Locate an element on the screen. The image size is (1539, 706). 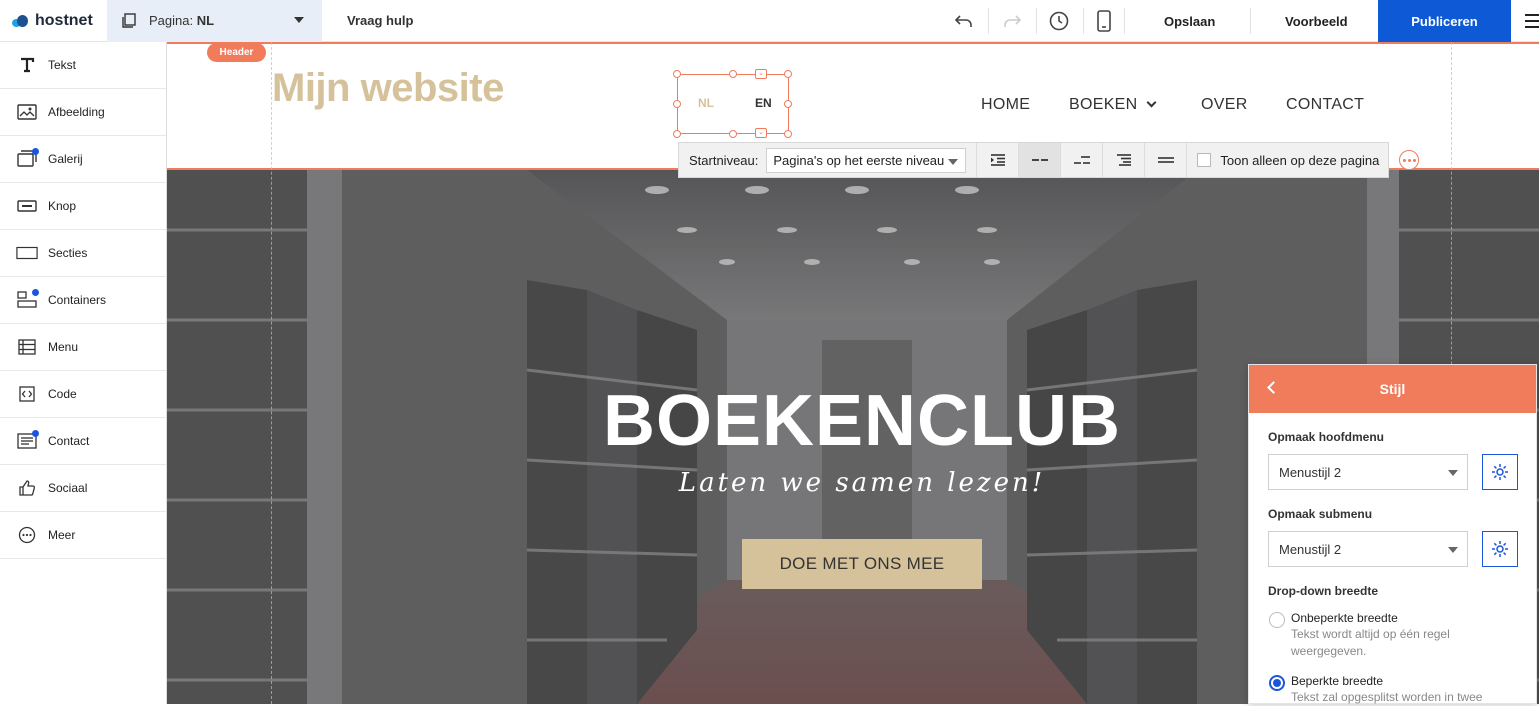
style-panel-header: Stijl is located at coordinates (1392, 389).